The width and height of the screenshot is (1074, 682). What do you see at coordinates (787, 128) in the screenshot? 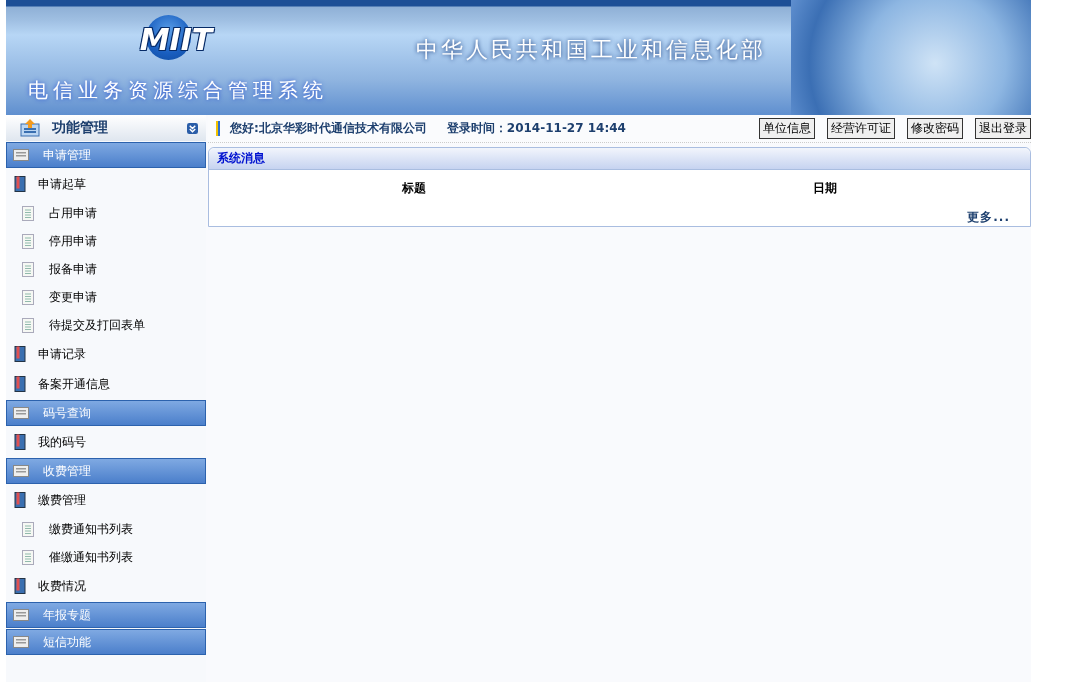
I see `toolbar-button: 单位信息` at bounding box center [787, 128].